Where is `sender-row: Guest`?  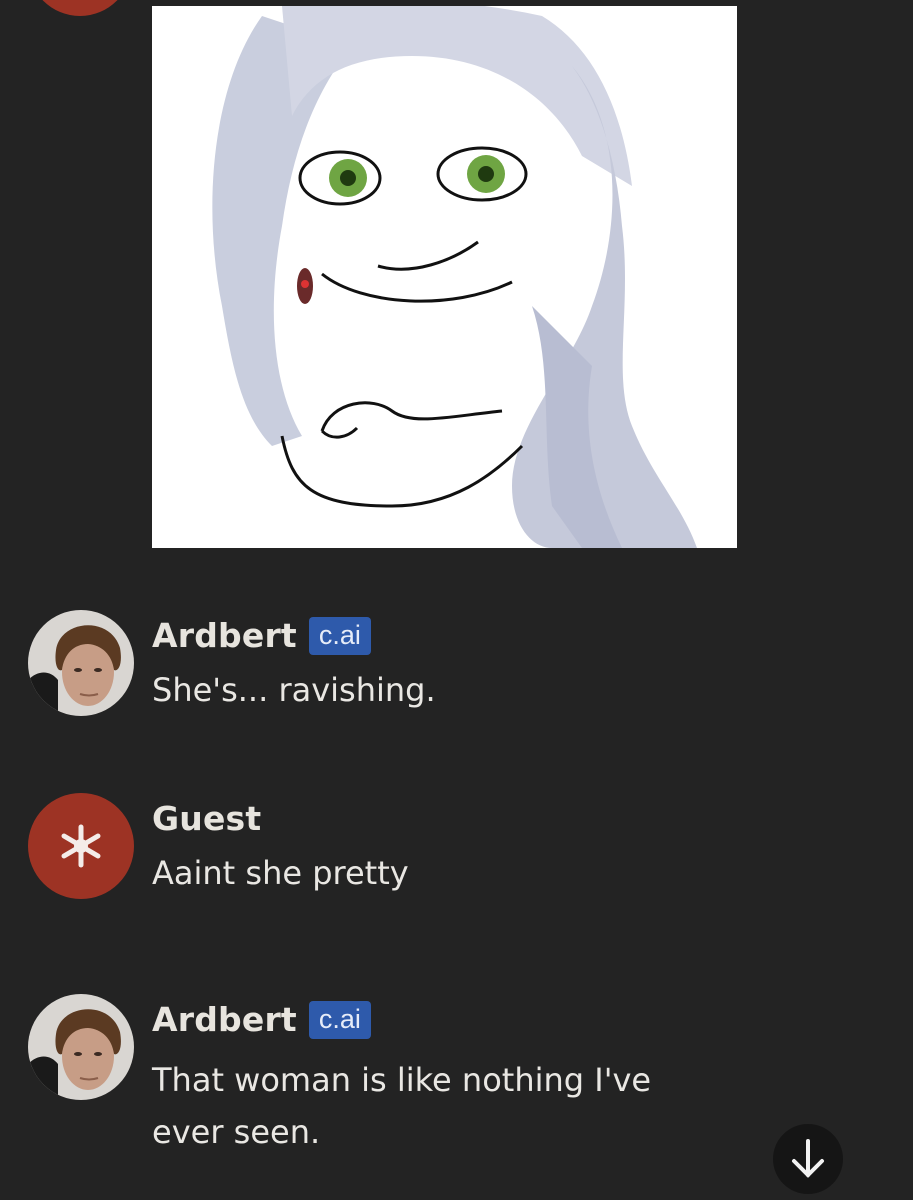
sender-row: Guest is located at coordinates (206, 818).